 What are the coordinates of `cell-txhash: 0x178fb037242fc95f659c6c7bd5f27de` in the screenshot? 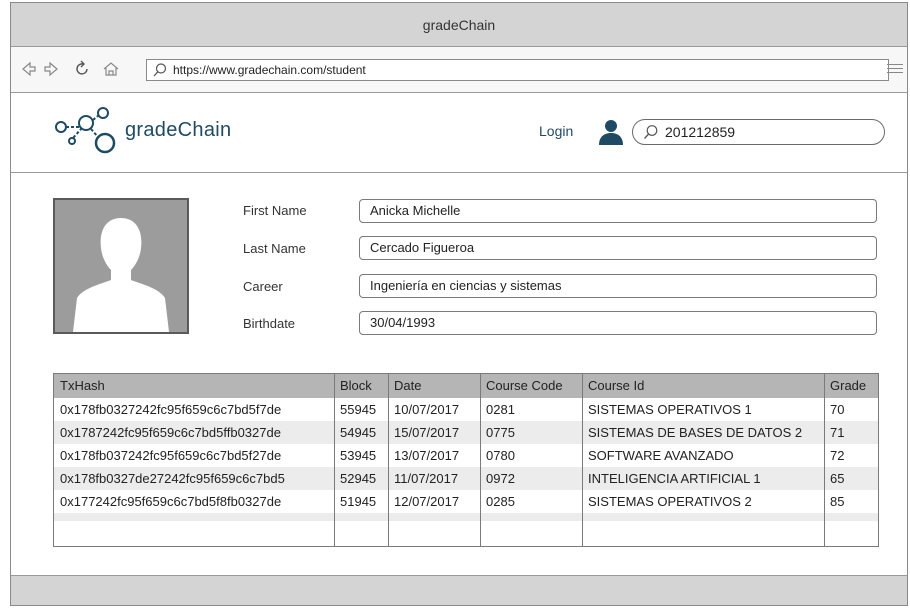 It's located at (171, 455).